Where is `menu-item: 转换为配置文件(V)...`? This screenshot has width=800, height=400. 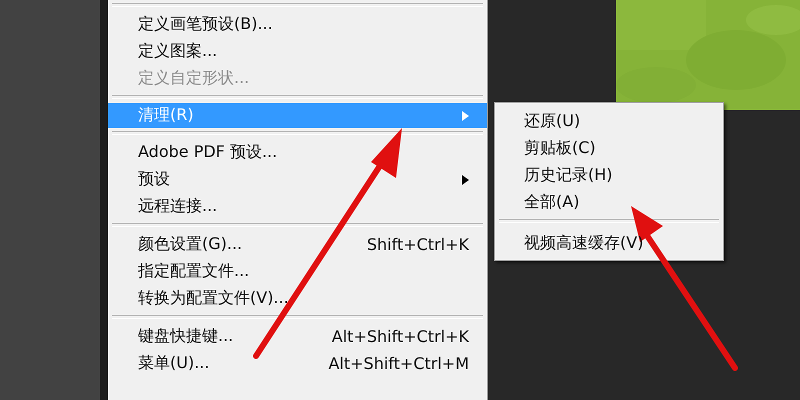
menu-item: 转换为配置文件(V)... is located at coordinates (297, 298).